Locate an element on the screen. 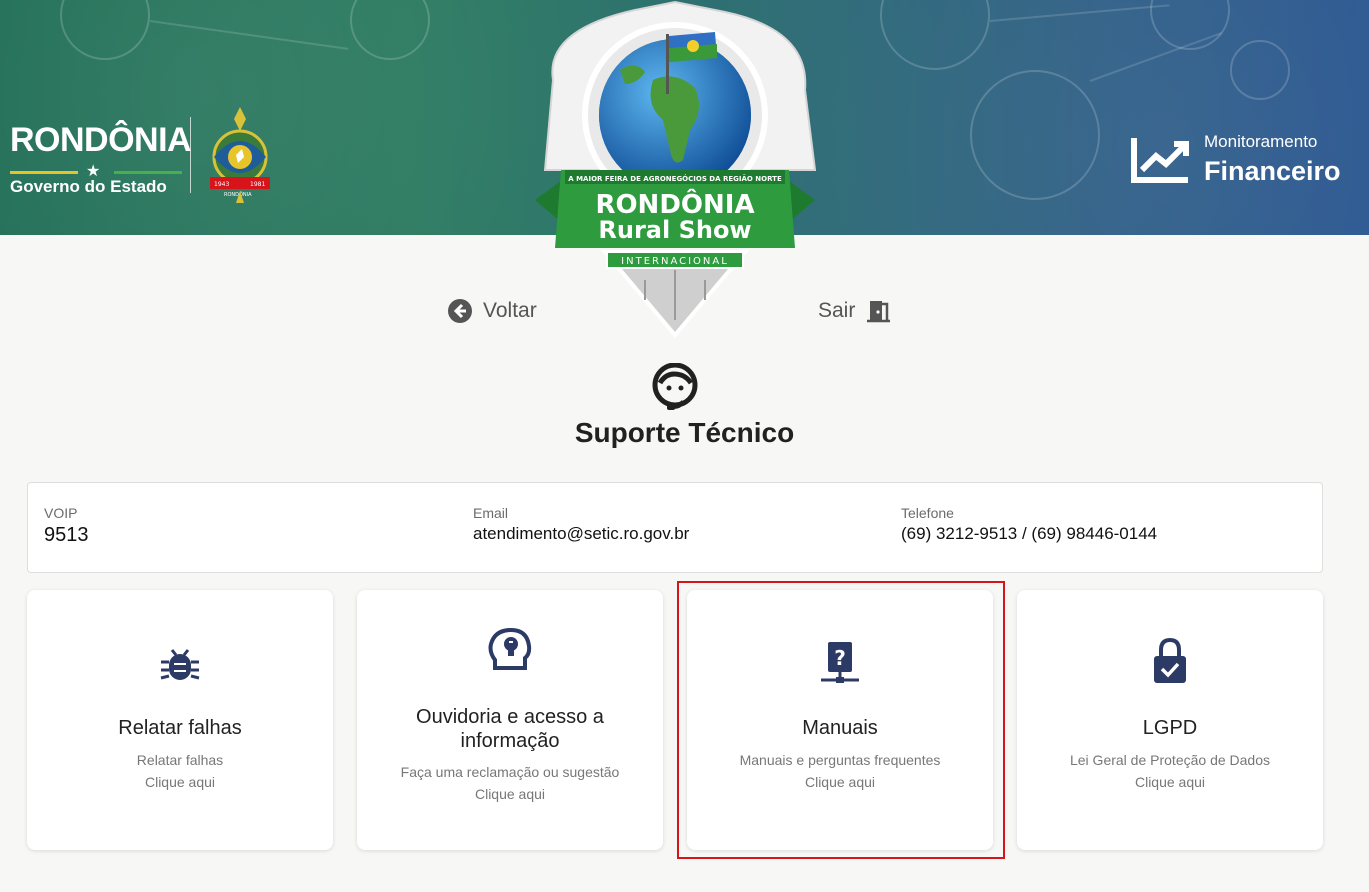 Image resolution: width=1369 pixels, height=892 pixels. arrow-left-circle-icon is located at coordinates (460, 311).